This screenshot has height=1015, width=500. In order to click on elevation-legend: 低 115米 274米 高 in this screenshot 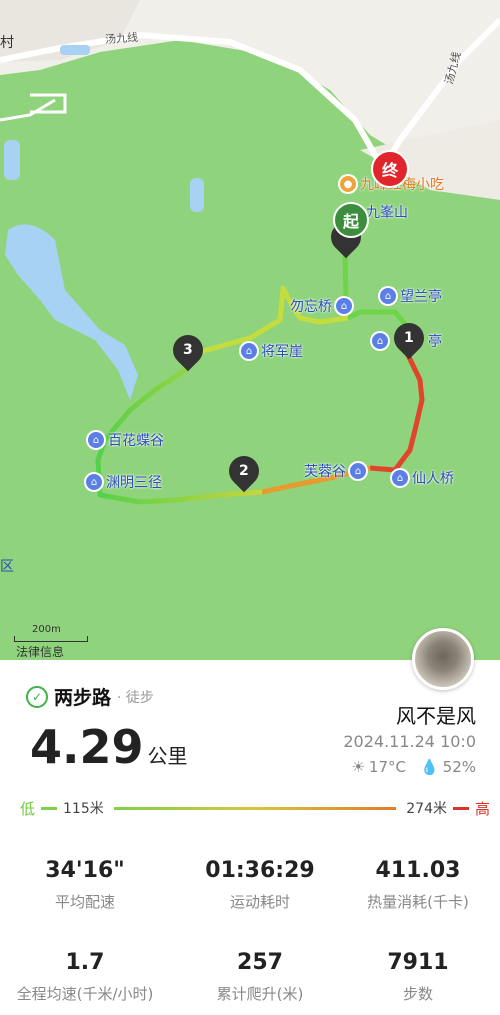, I will do `click(255, 808)`.